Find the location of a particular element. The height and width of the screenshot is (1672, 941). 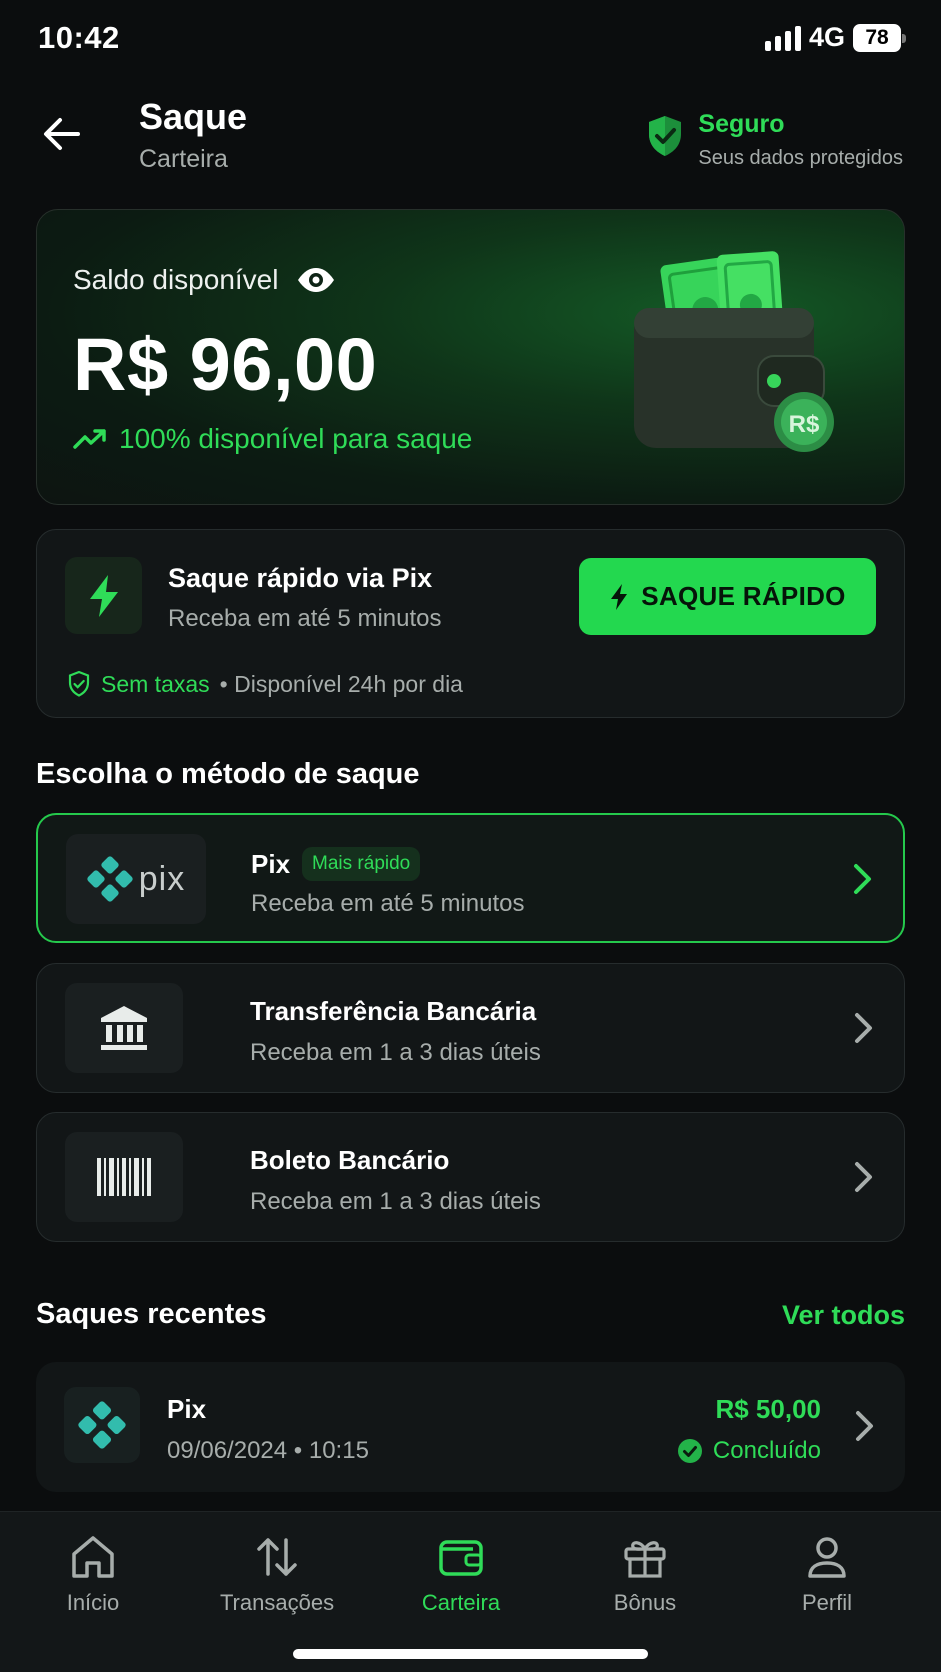

no-fees-text: Sem taxas is located at coordinates (155, 683).